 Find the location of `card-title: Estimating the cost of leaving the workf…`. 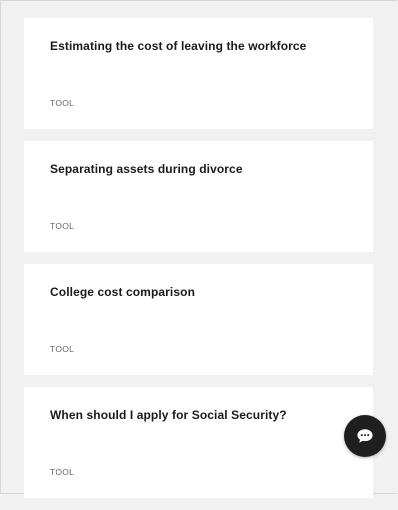

card-title: Estimating the cost of leaving the workf… is located at coordinates (178, 46).